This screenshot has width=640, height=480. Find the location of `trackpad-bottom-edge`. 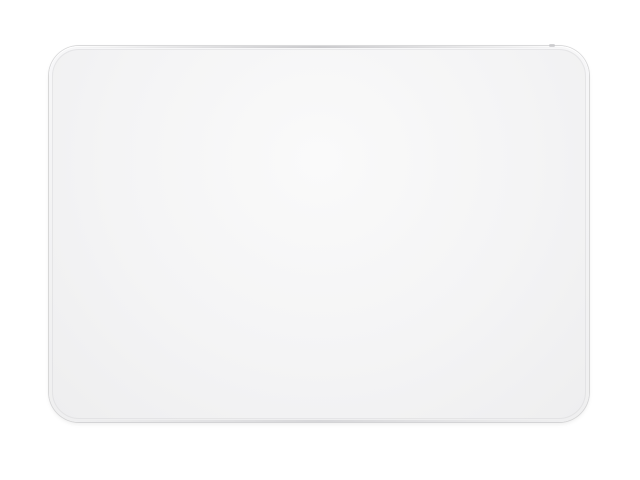

trackpad-bottom-edge is located at coordinates (319, 421).